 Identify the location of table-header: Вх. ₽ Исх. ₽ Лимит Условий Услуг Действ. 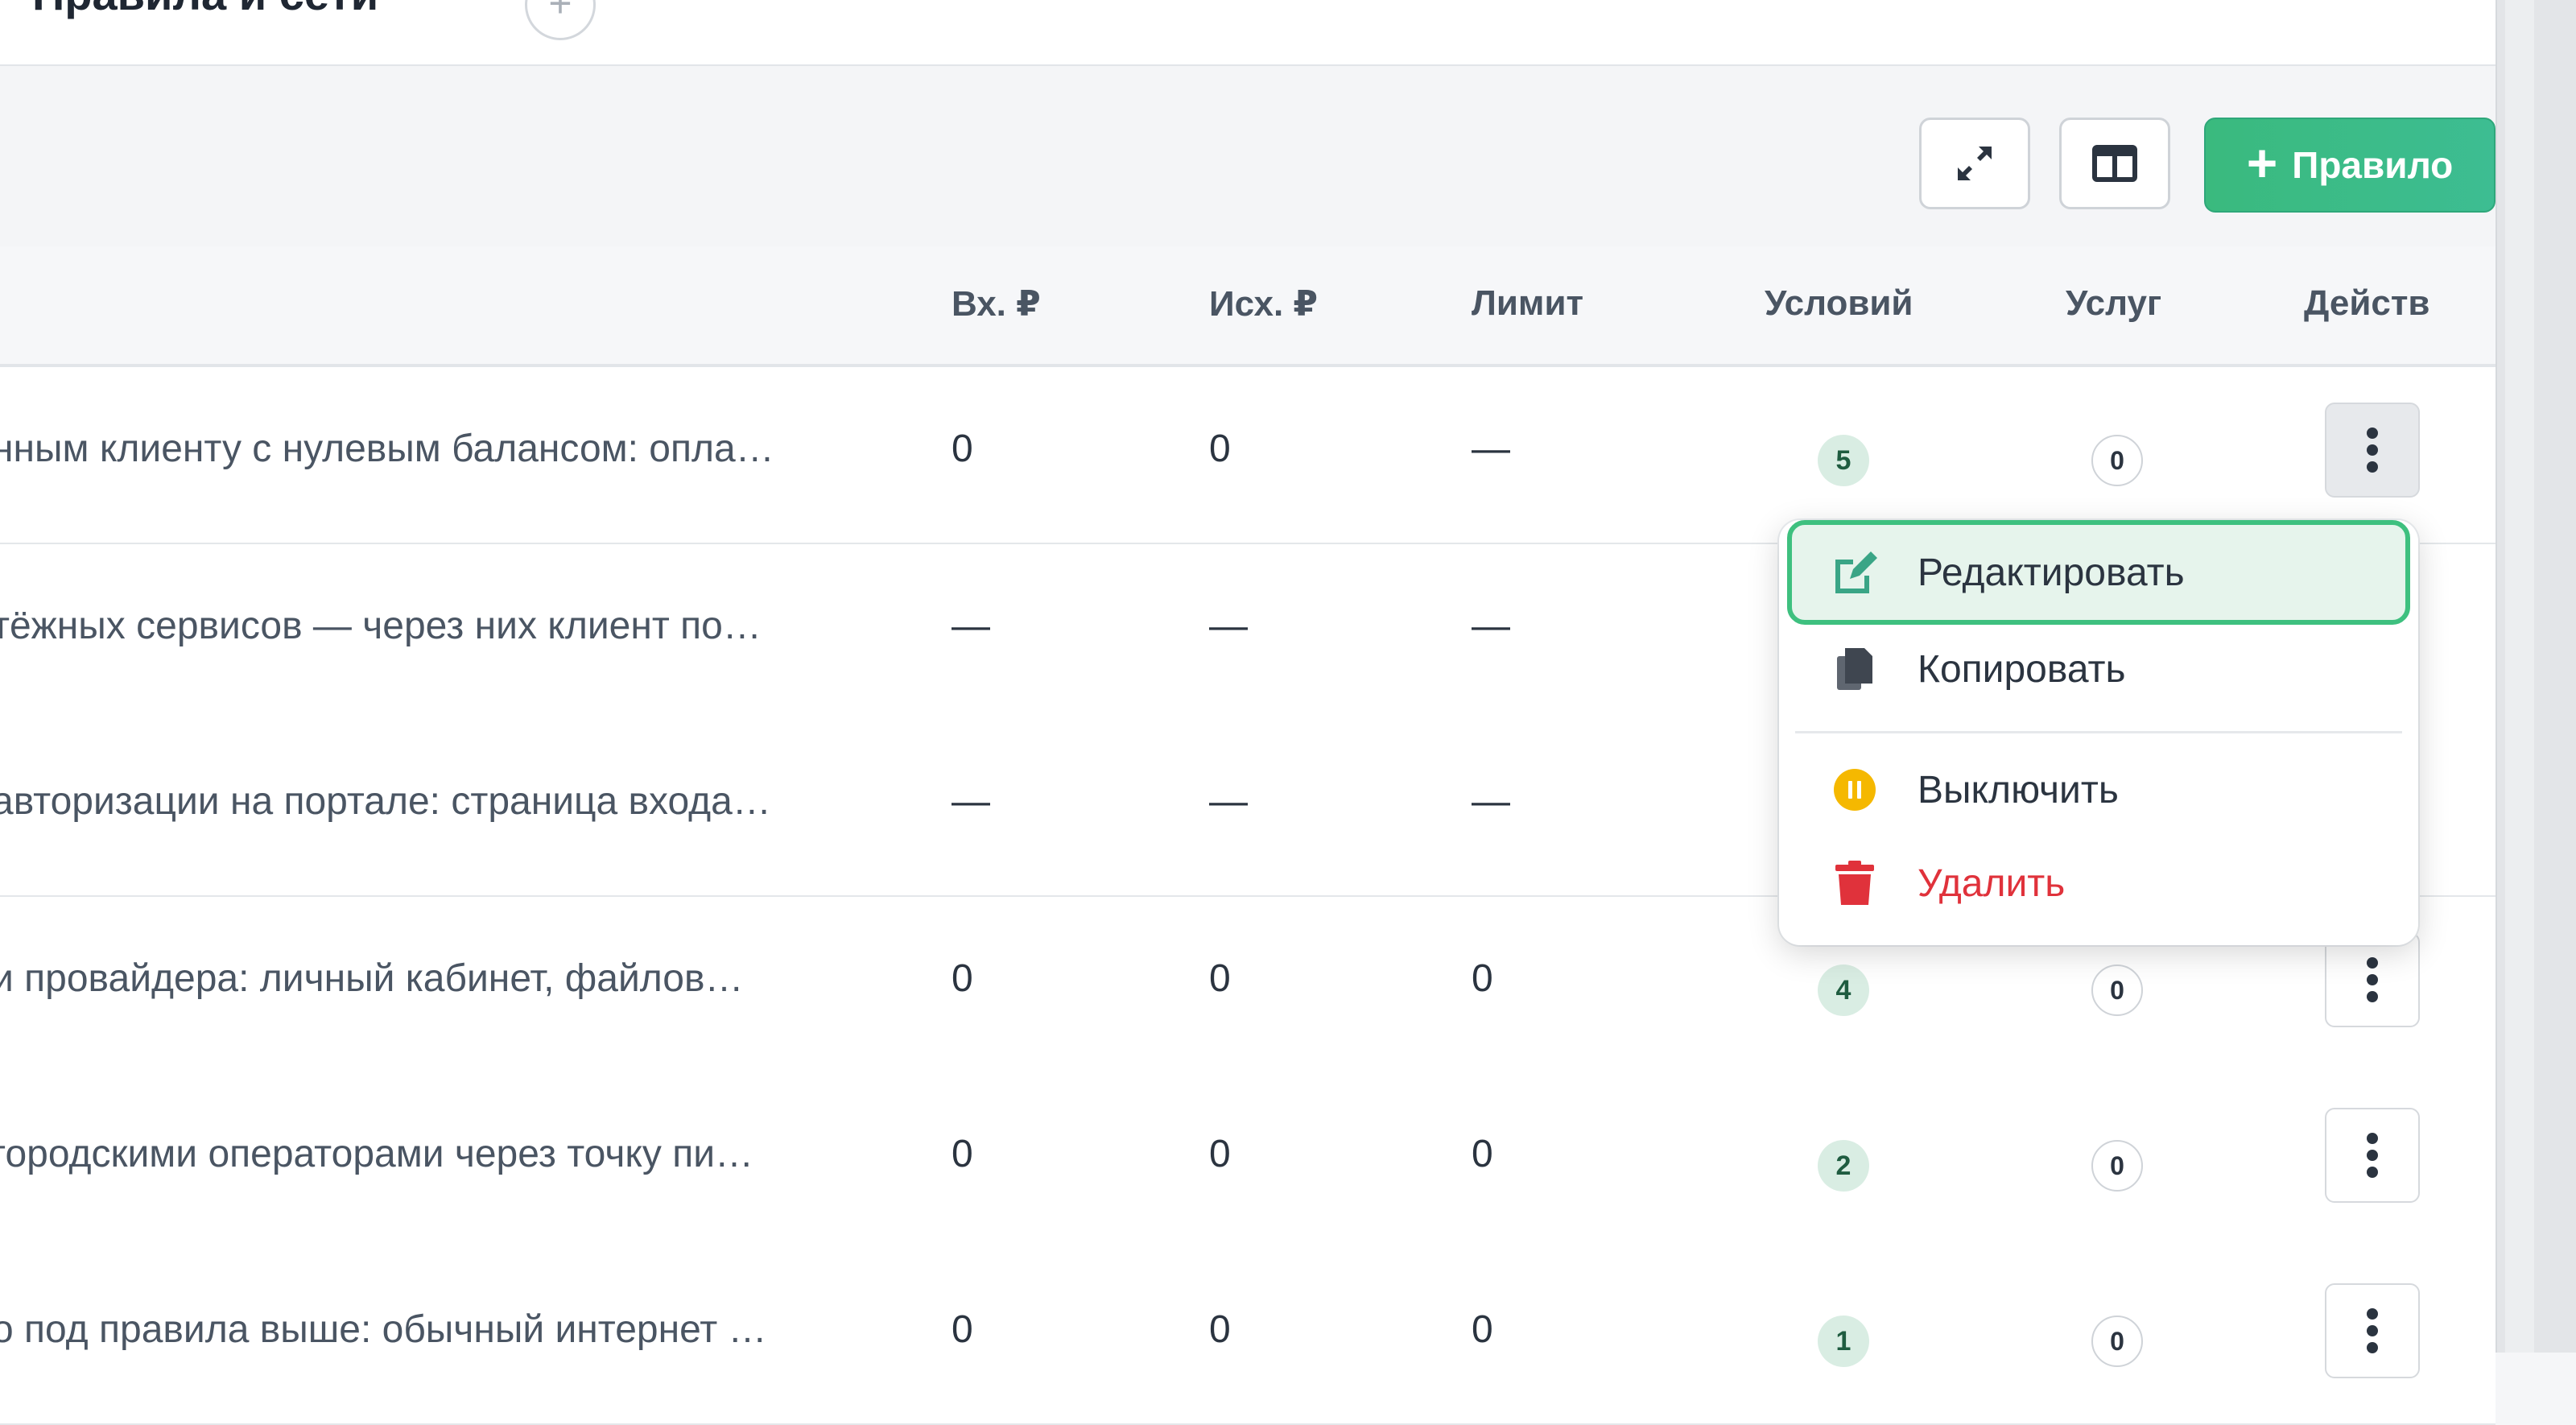
(1248, 306).